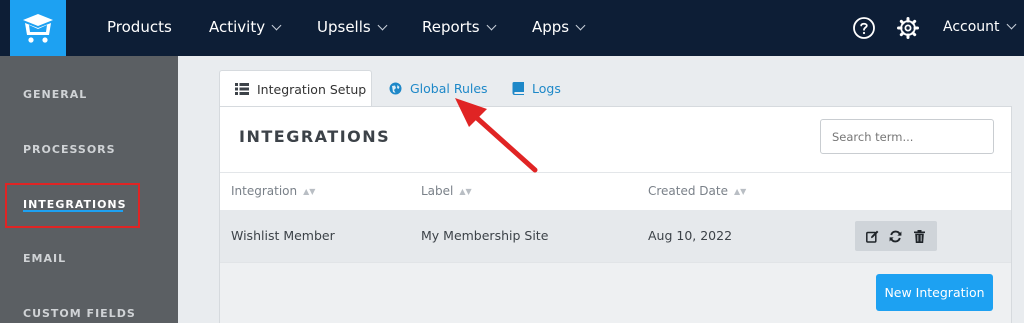 The width and height of the screenshot is (1024, 323). Describe the element at coordinates (312, 89) in the screenshot. I see `tab-integration-setup-label: Integration Setup` at that location.